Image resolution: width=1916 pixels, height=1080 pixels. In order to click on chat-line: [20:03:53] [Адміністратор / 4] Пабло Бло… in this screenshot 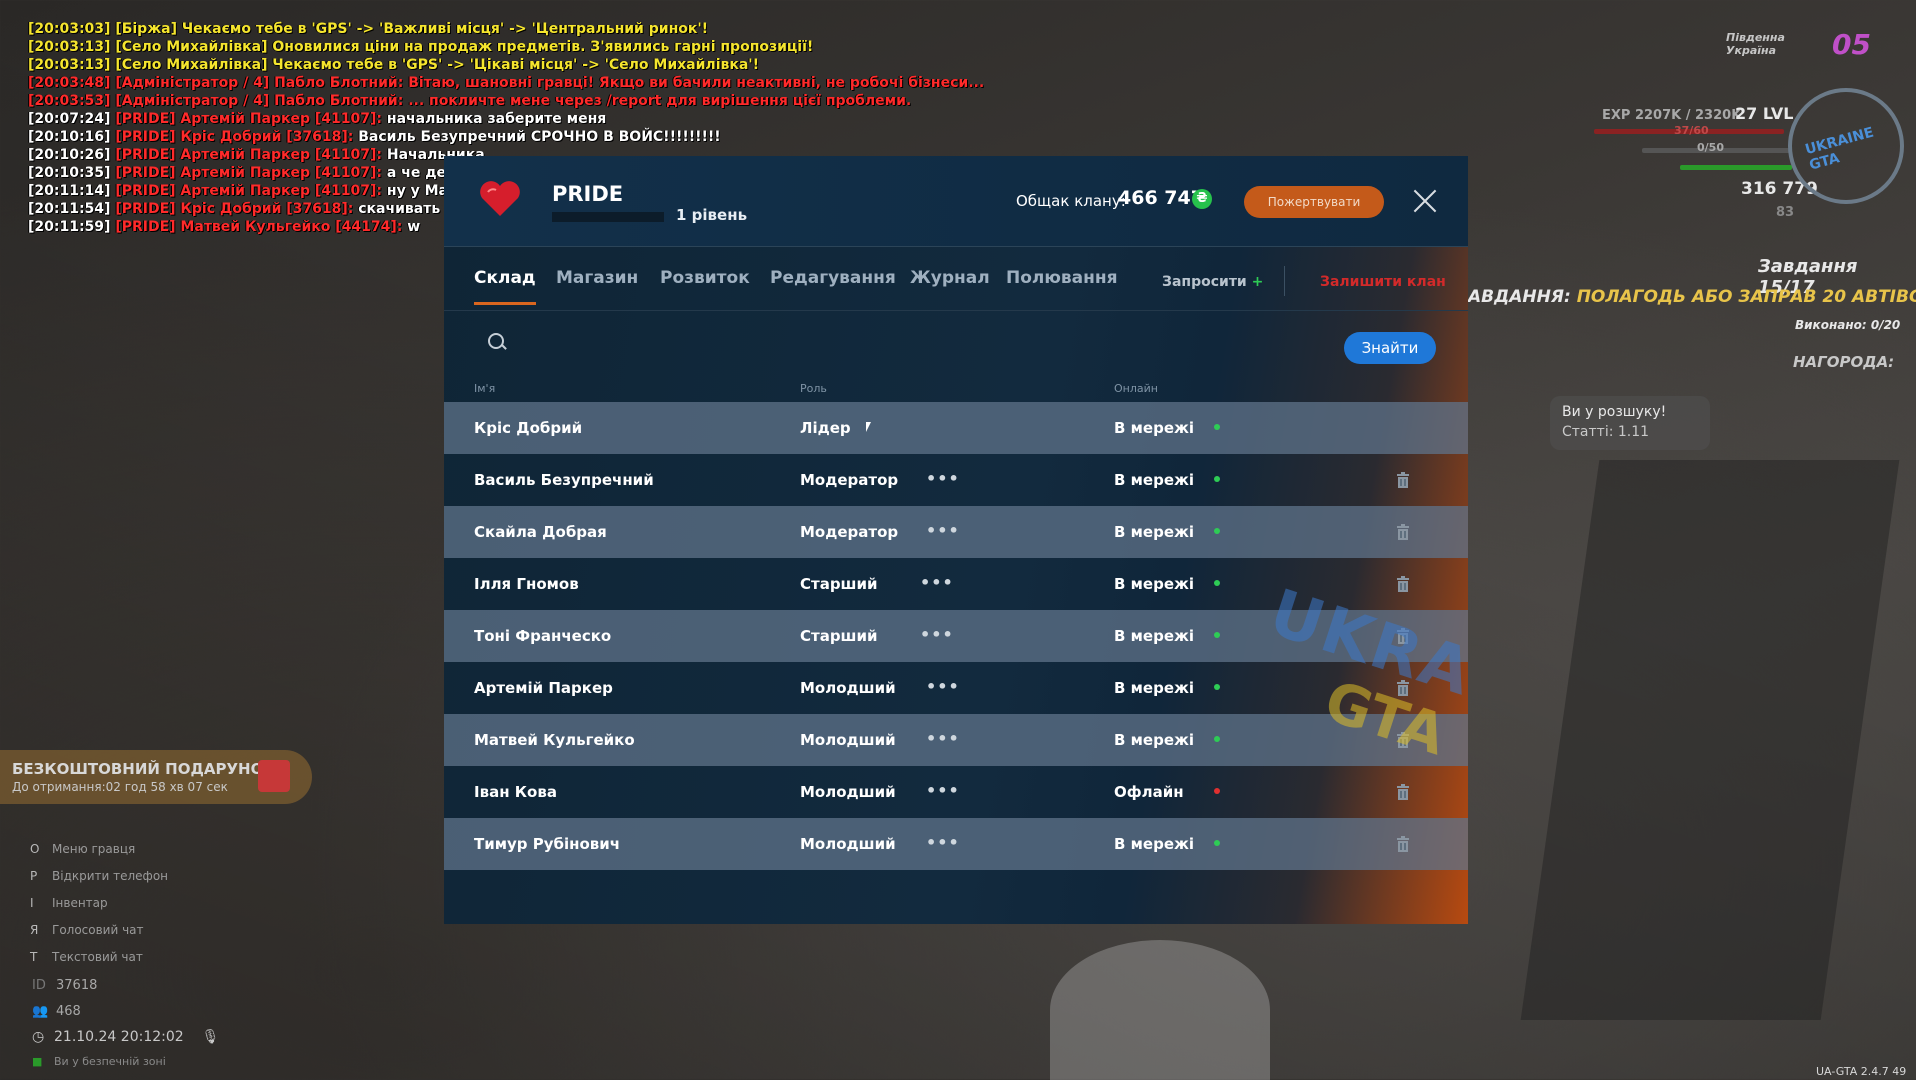, I will do `click(470, 101)`.